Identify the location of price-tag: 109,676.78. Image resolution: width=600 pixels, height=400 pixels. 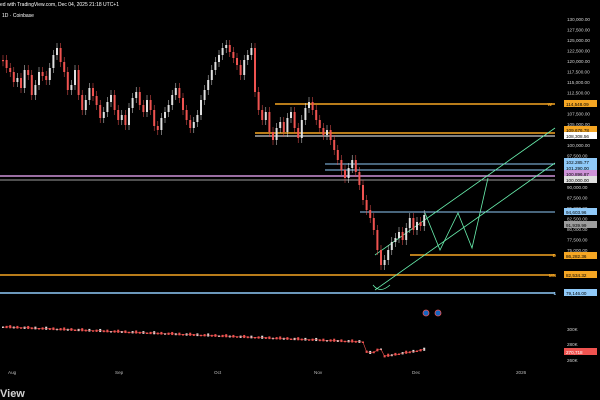
(580, 129).